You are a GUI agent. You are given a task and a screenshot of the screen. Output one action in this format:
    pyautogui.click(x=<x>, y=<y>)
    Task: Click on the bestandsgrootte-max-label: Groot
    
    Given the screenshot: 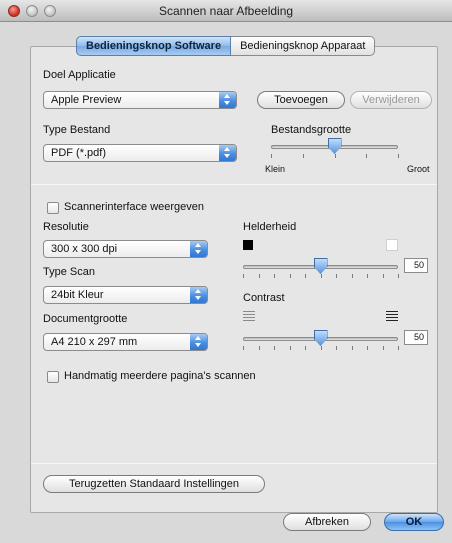 What is the action you would take?
    pyautogui.click(x=418, y=169)
    